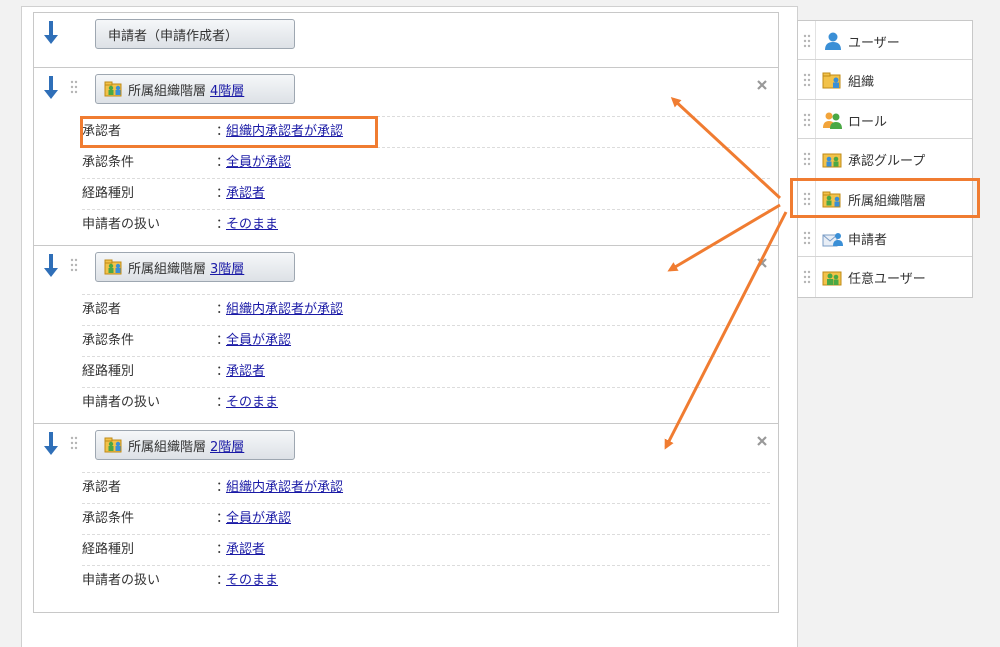 This screenshot has width=1000, height=647. Describe the element at coordinates (861, 83) in the screenshot. I see `palette-item-label: 組織` at that location.